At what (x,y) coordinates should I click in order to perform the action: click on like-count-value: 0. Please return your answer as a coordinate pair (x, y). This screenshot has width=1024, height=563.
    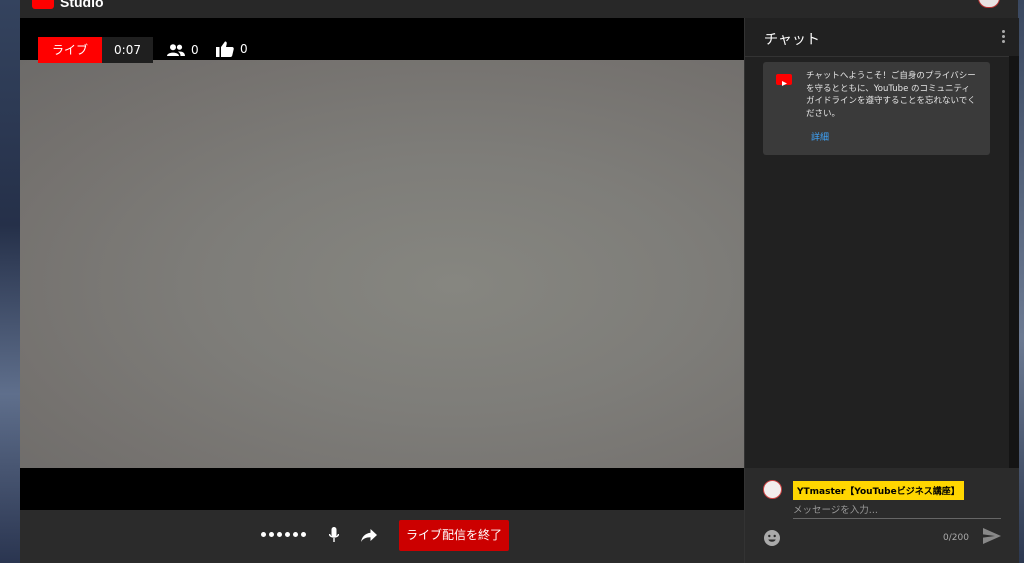
    Looking at the image, I should click on (244, 49).